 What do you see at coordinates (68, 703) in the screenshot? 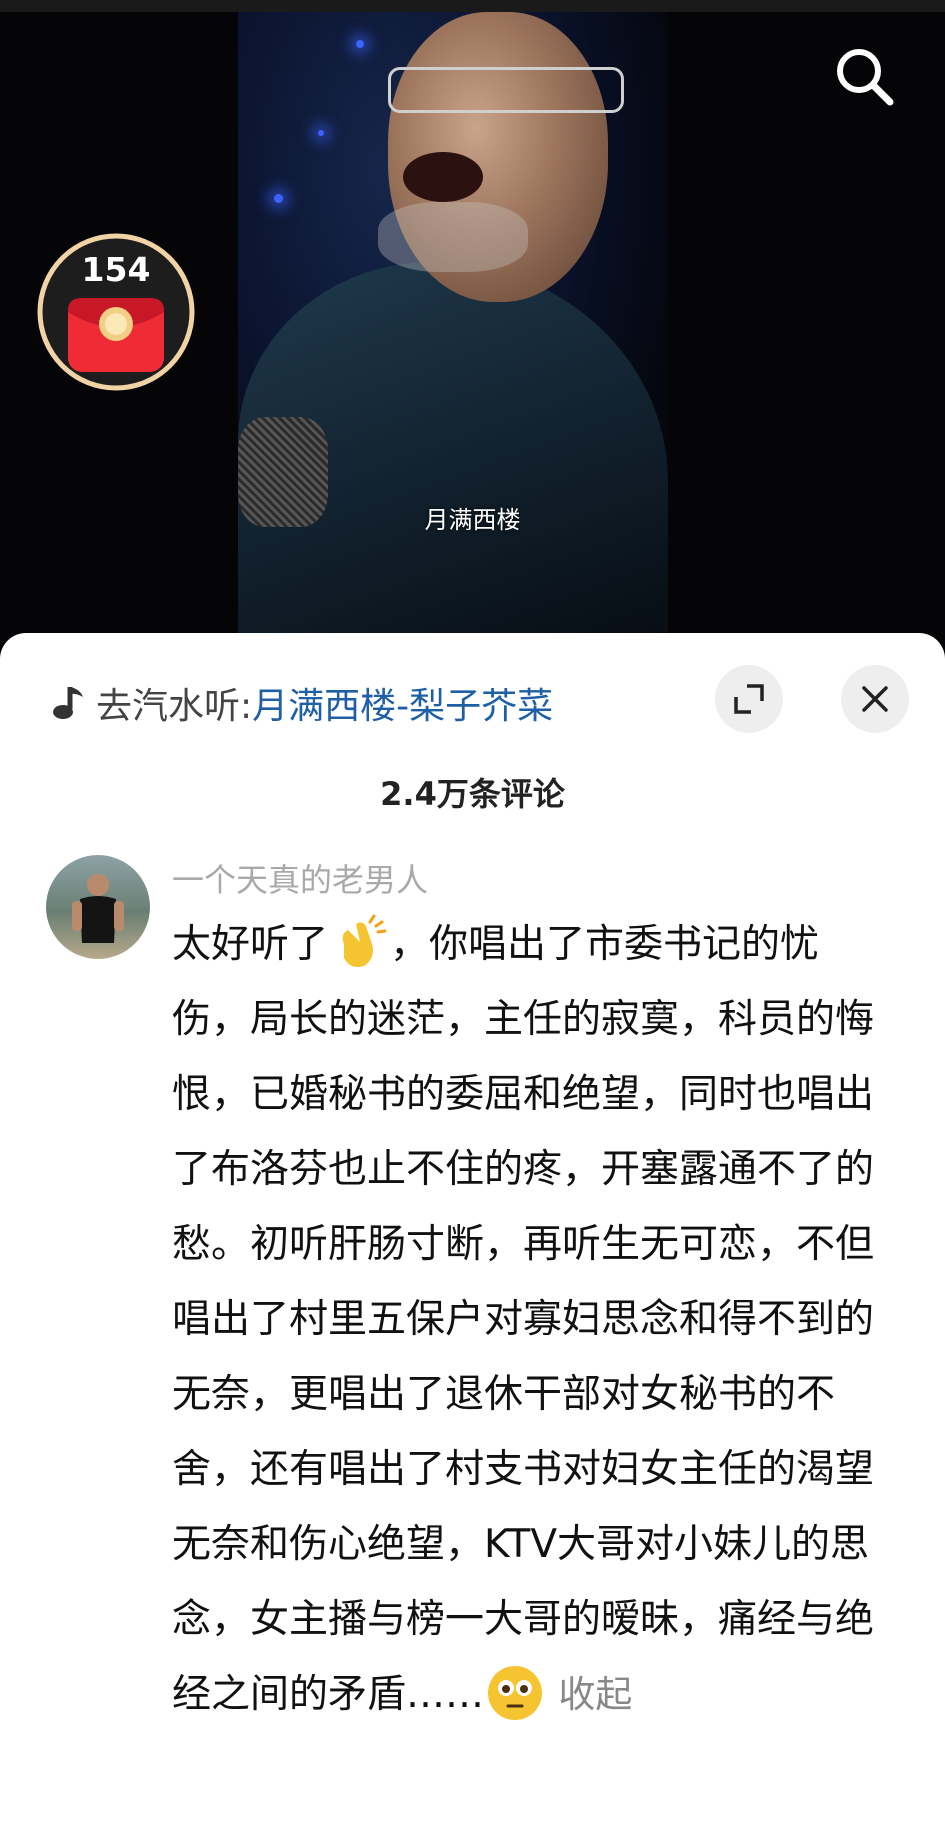
I see `music-note-icon` at bounding box center [68, 703].